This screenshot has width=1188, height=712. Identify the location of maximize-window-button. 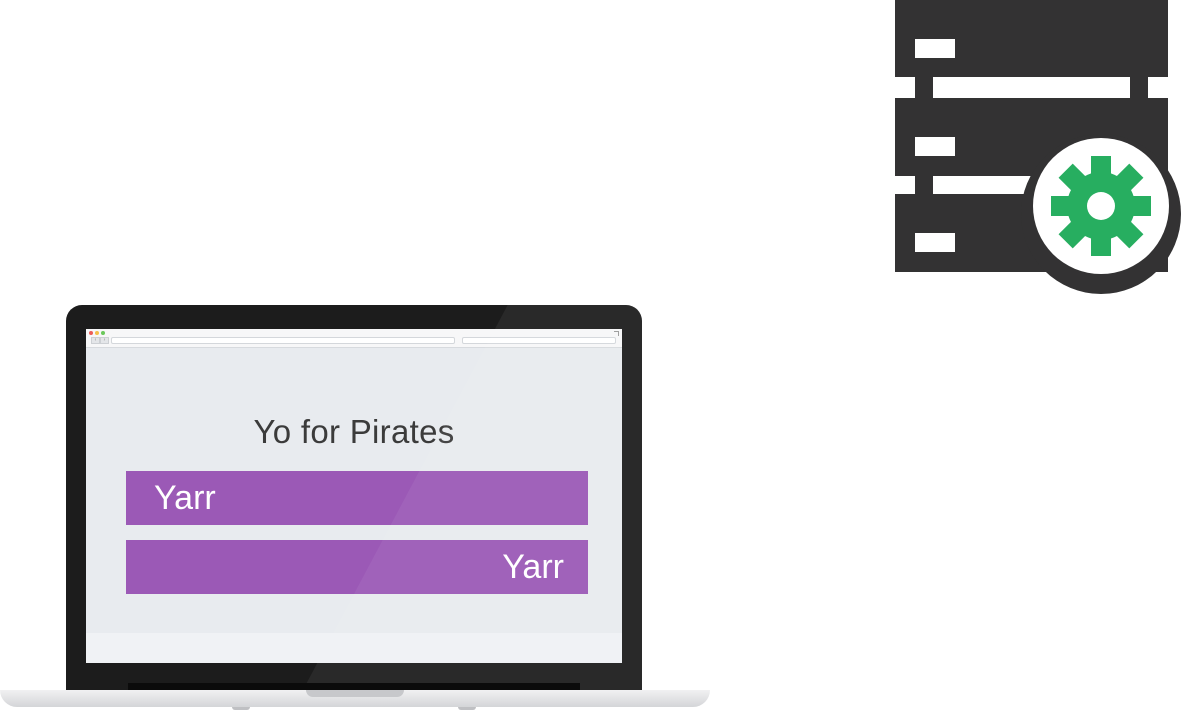
(103, 333).